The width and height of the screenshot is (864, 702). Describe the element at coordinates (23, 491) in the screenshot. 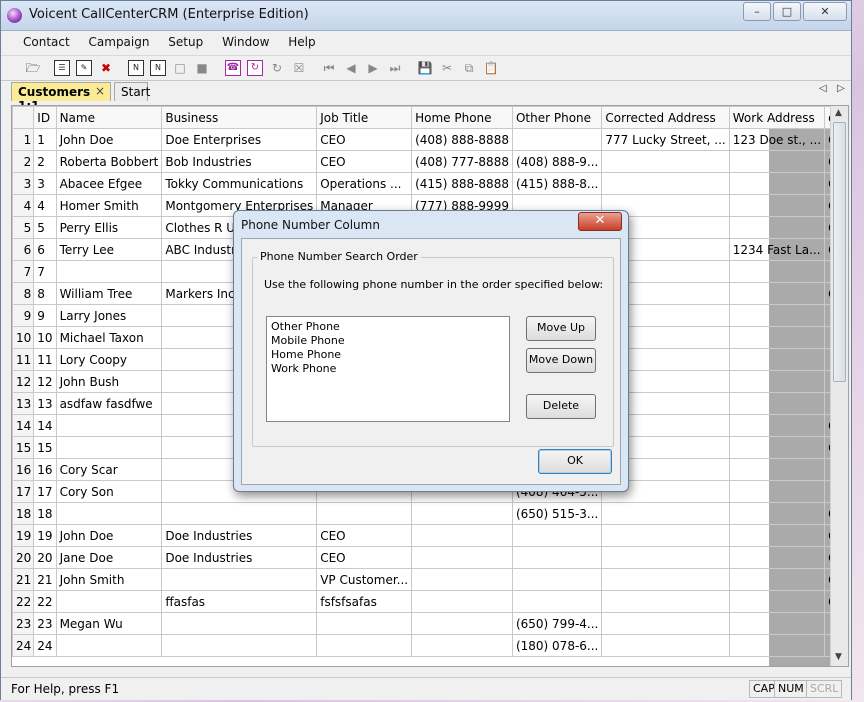

I see `row-number: 17` at that location.